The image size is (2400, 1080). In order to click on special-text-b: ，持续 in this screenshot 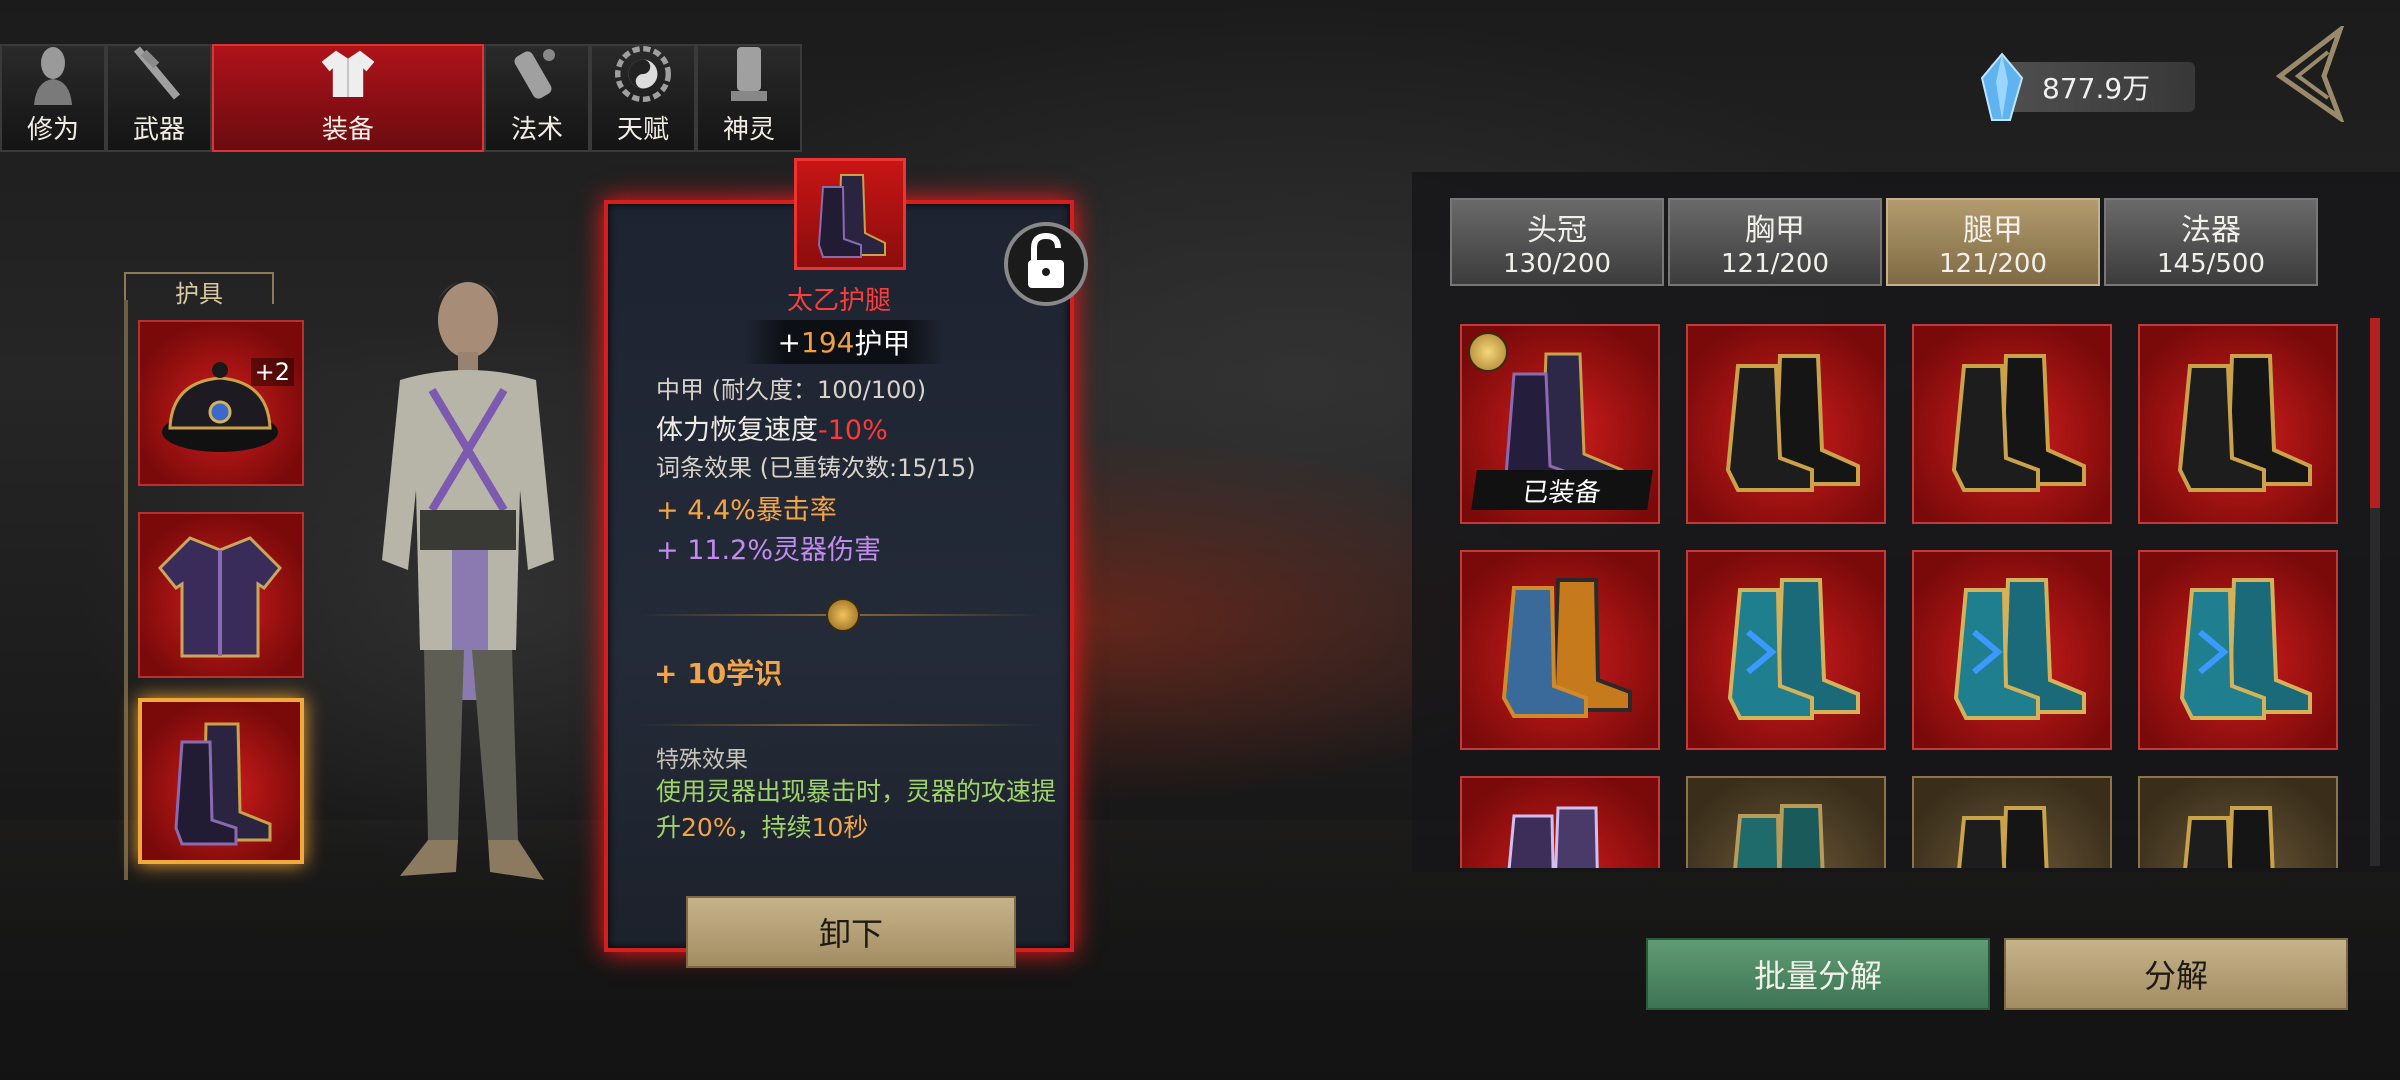, I will do `click(774, 827)`.